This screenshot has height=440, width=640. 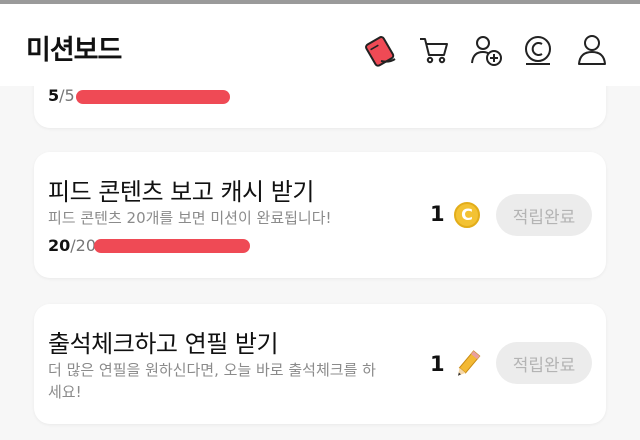 What do you see at coordinates (380, 50) in the screenshot?
I see `ticket-icon` at bounding box center [380, 50].